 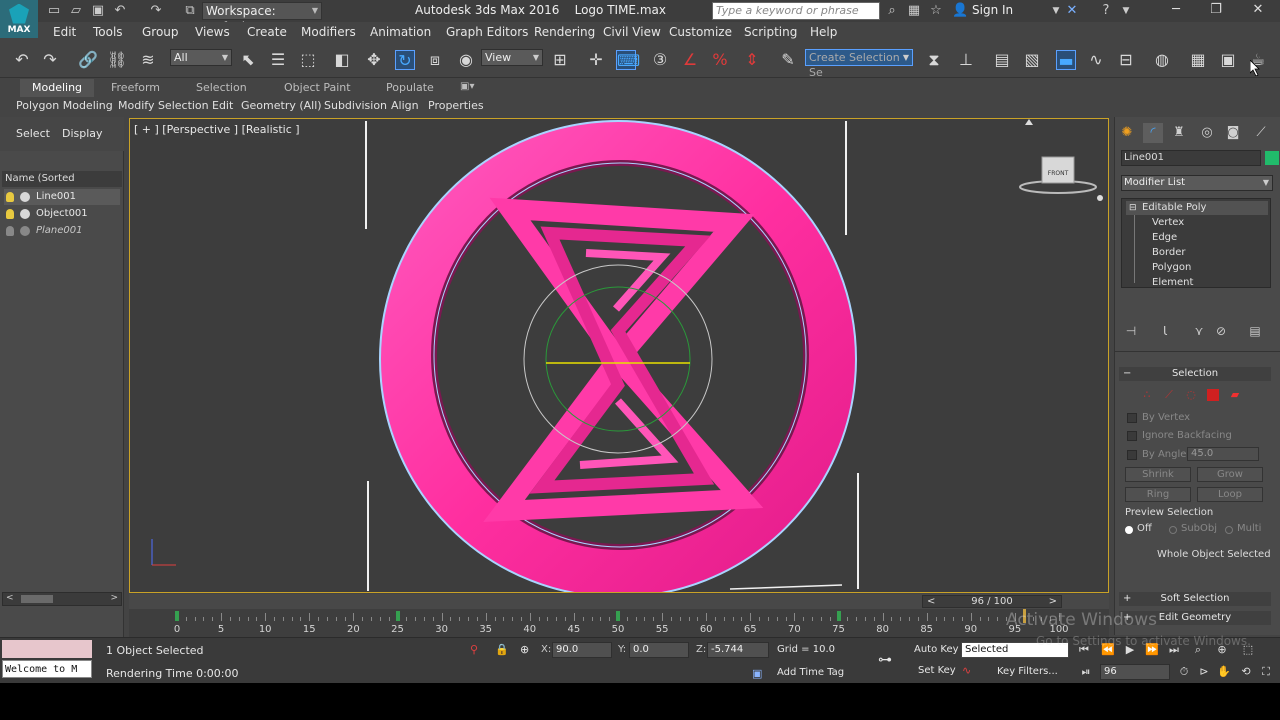 What do you see at coordinates (1197, 183) in the screenshot?
I see `modifier-list-dropdown: Modifier List ▼` at bounding box center [1197, 183].